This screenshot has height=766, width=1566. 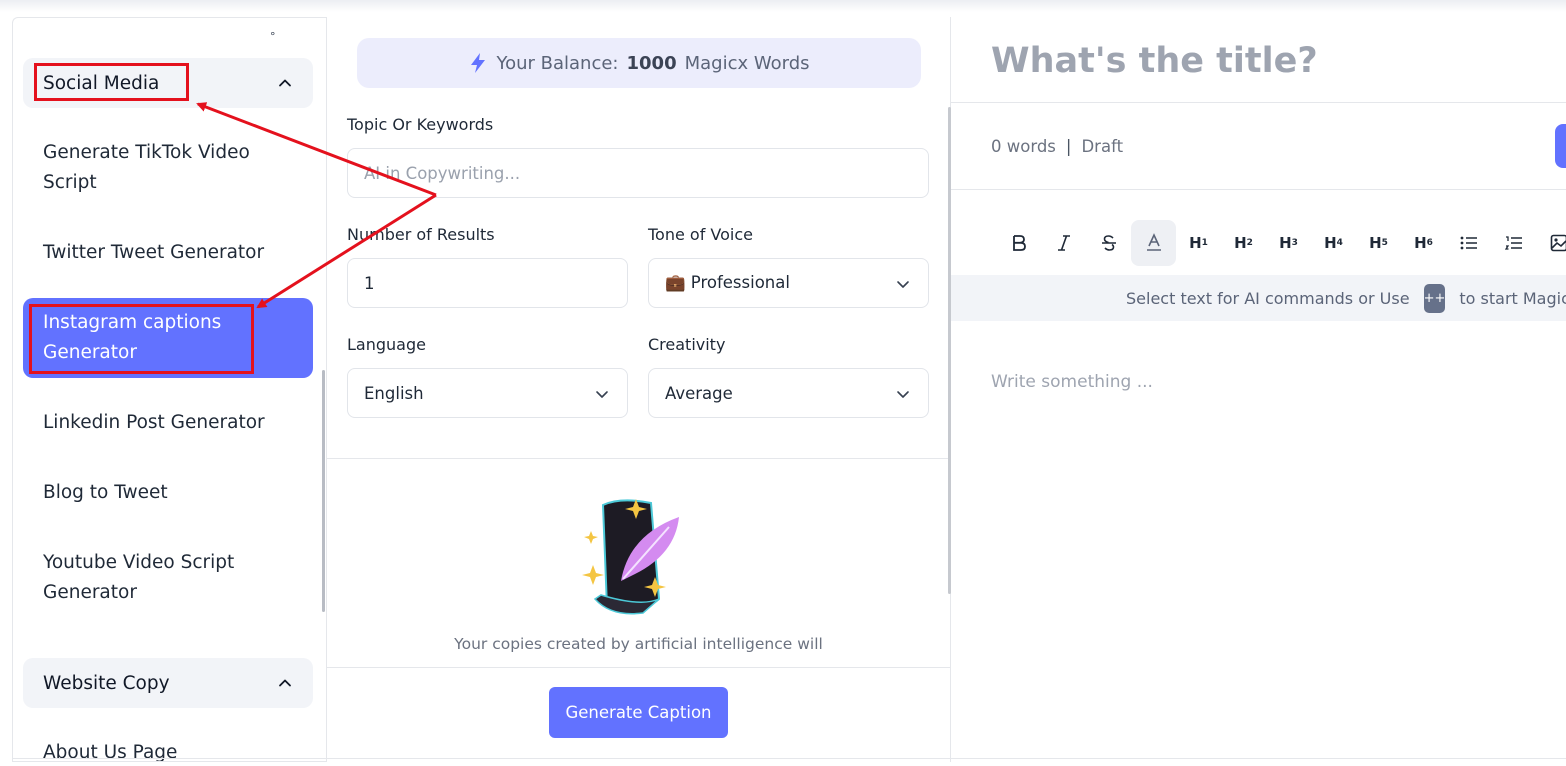 I want to click on sidebar-item-blog-to-tweet: Blog to Tweet, so click(x=168, y=493).